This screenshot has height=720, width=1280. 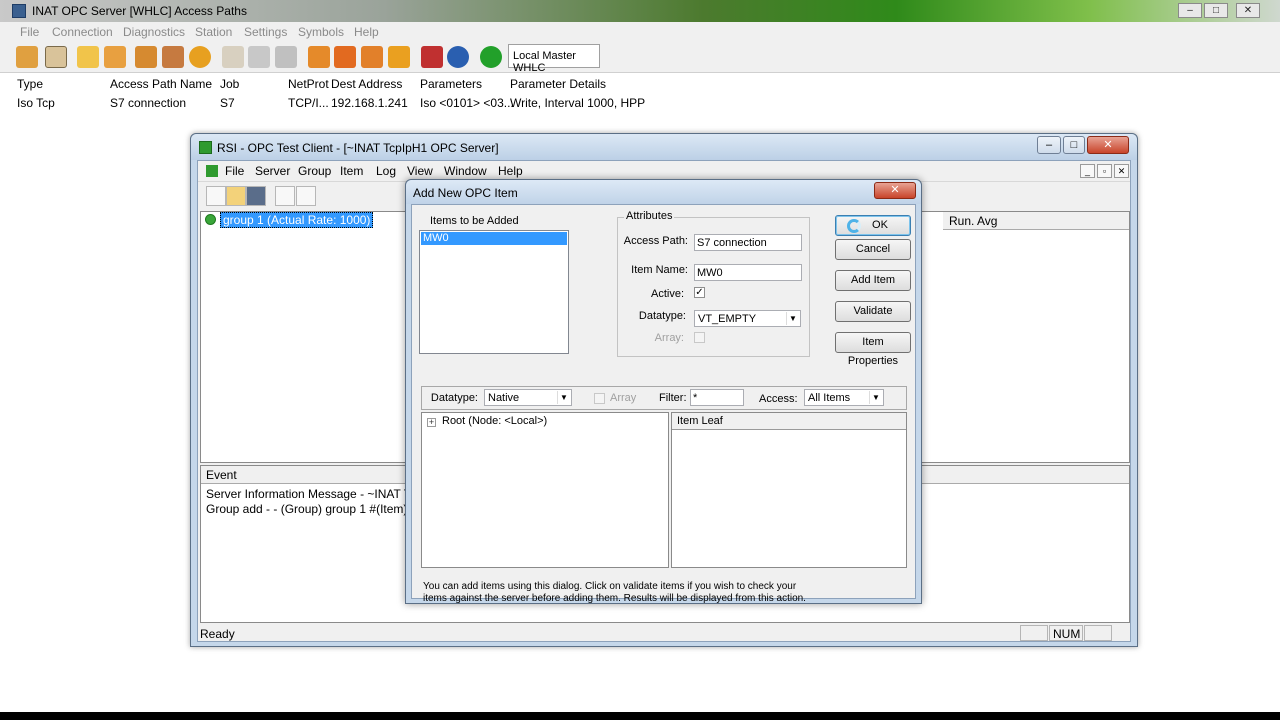 What do you see at coordinates (1034, 633) in the screenshot?
I see `status-cell` at bounding box center [1034, 633].